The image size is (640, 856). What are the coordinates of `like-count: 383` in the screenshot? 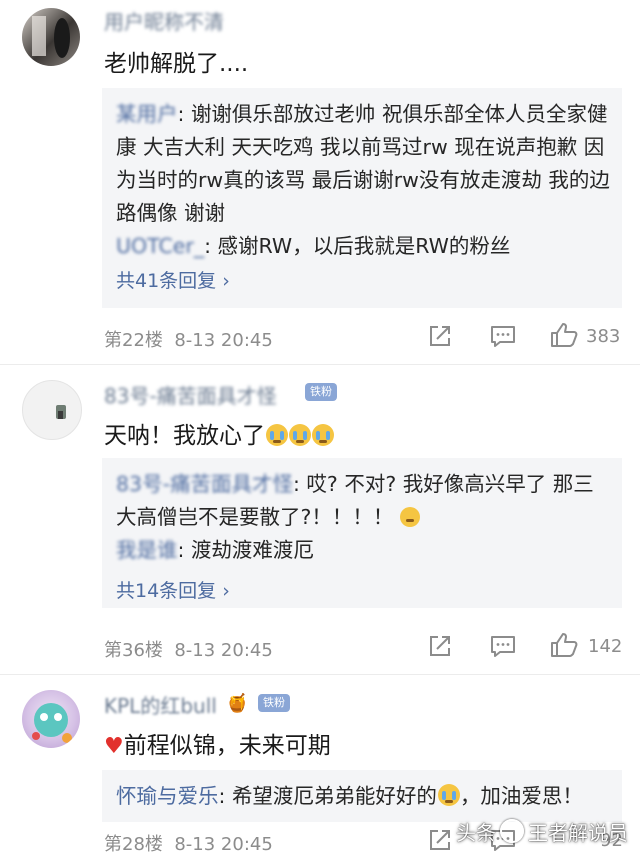 It's located at (603, 336).